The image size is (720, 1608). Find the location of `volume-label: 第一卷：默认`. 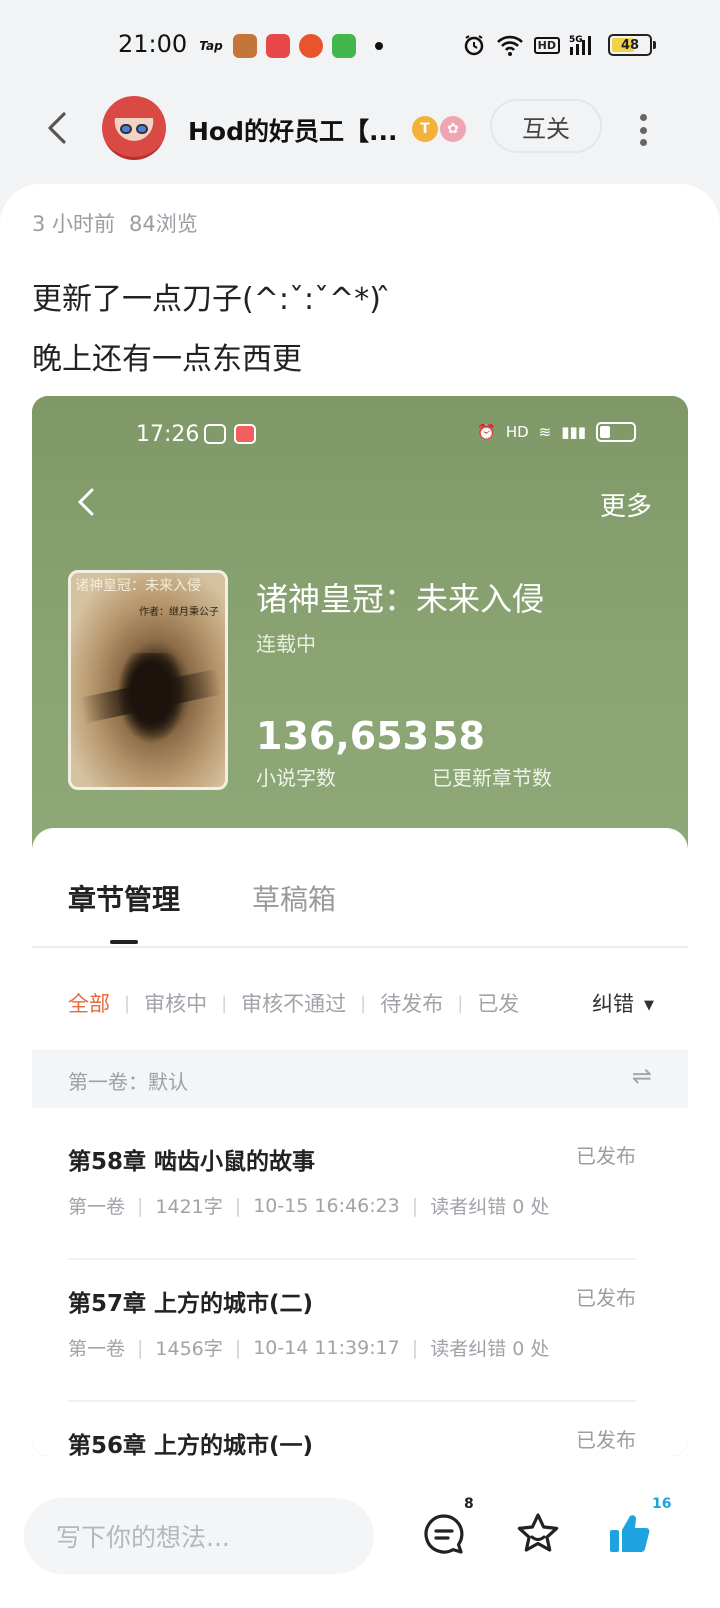

volume-label: 第一卷：默认 is located at coordinates (128, 1082).